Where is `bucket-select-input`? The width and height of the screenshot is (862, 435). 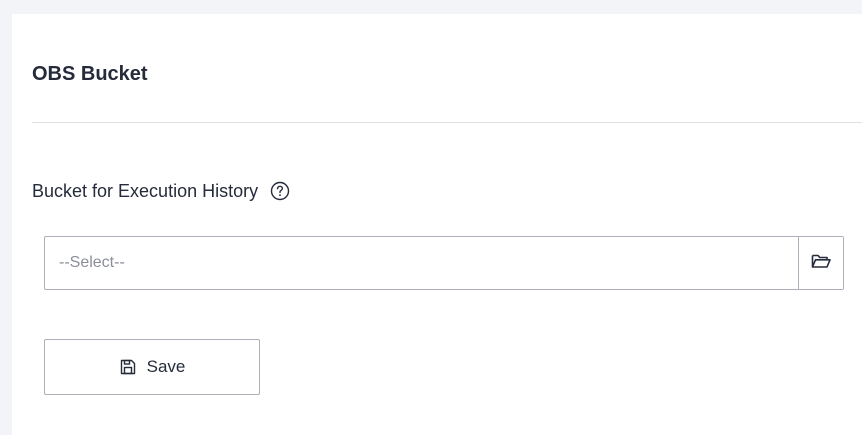 bucket-select-input is located at coordinates (421, 263).